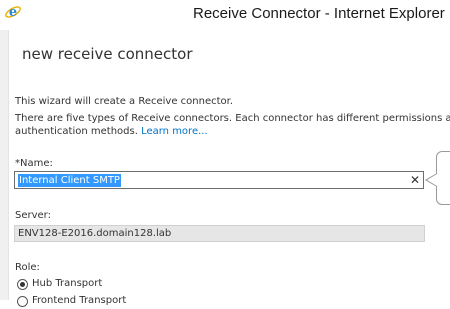 This screenshot has width=450, height=309. Describe the element at coordinates (319, 13) in the screenshot. I see `window-title: Receive Connector - Internet Explorer` at that location.